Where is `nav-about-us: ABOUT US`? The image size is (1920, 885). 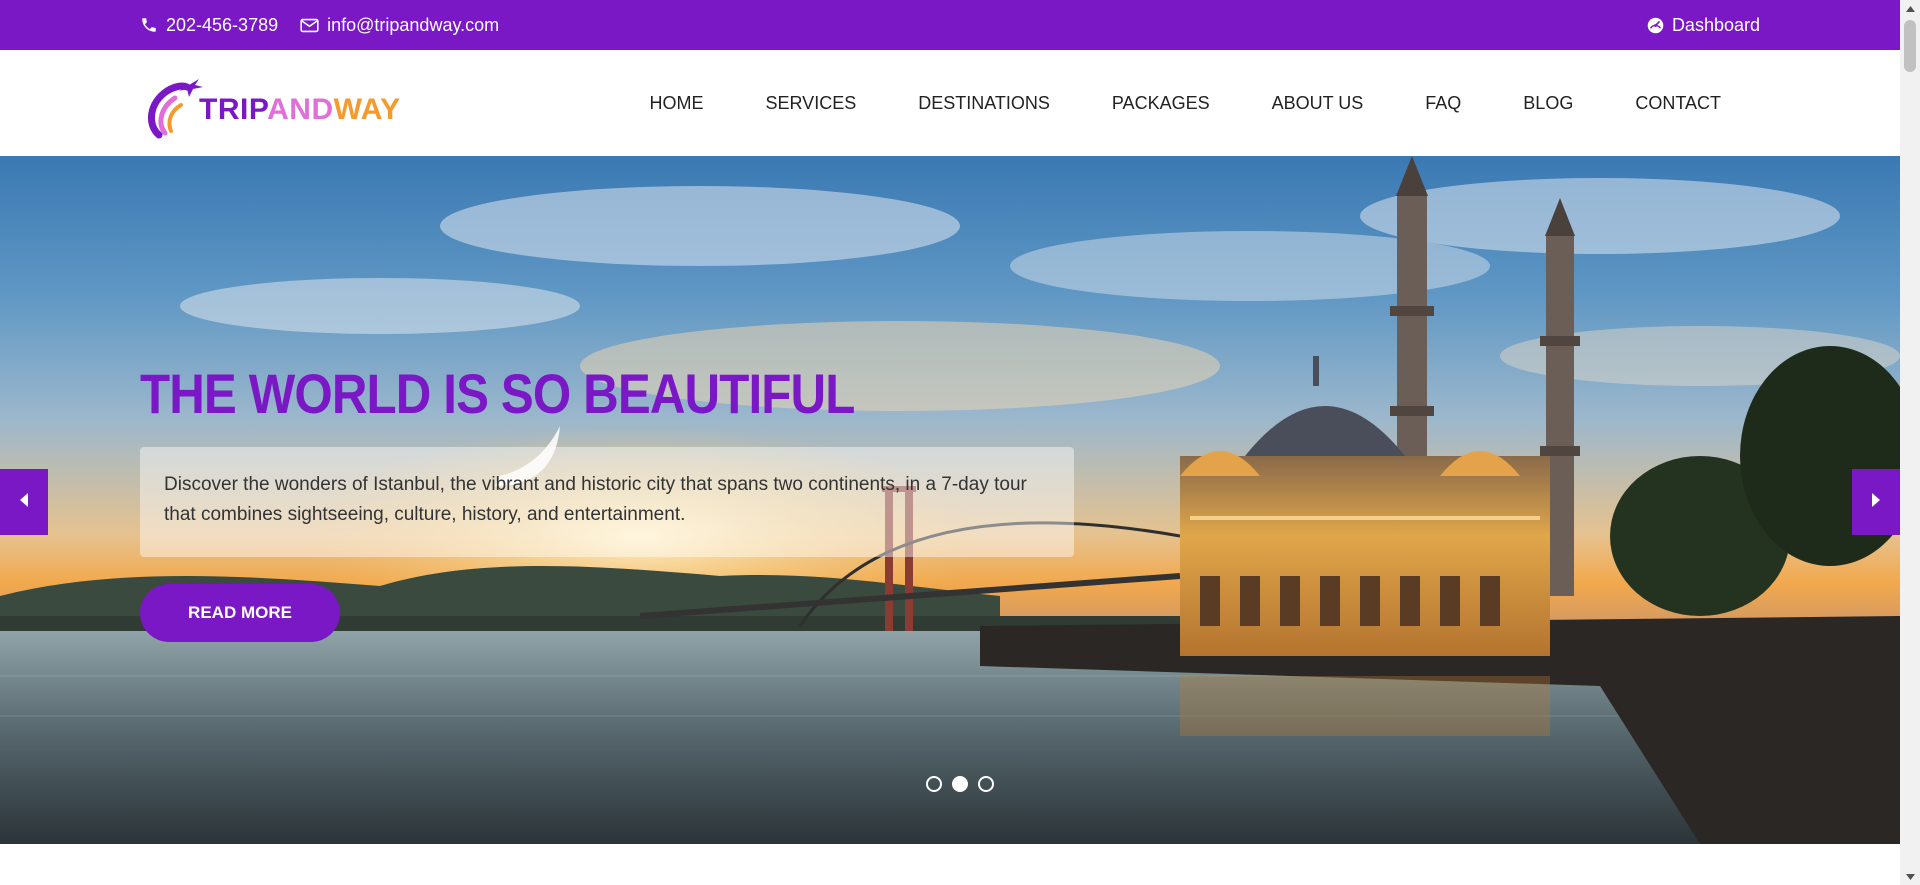
nav-about-us: ABOUT US is located at coordinates (1318, 103).